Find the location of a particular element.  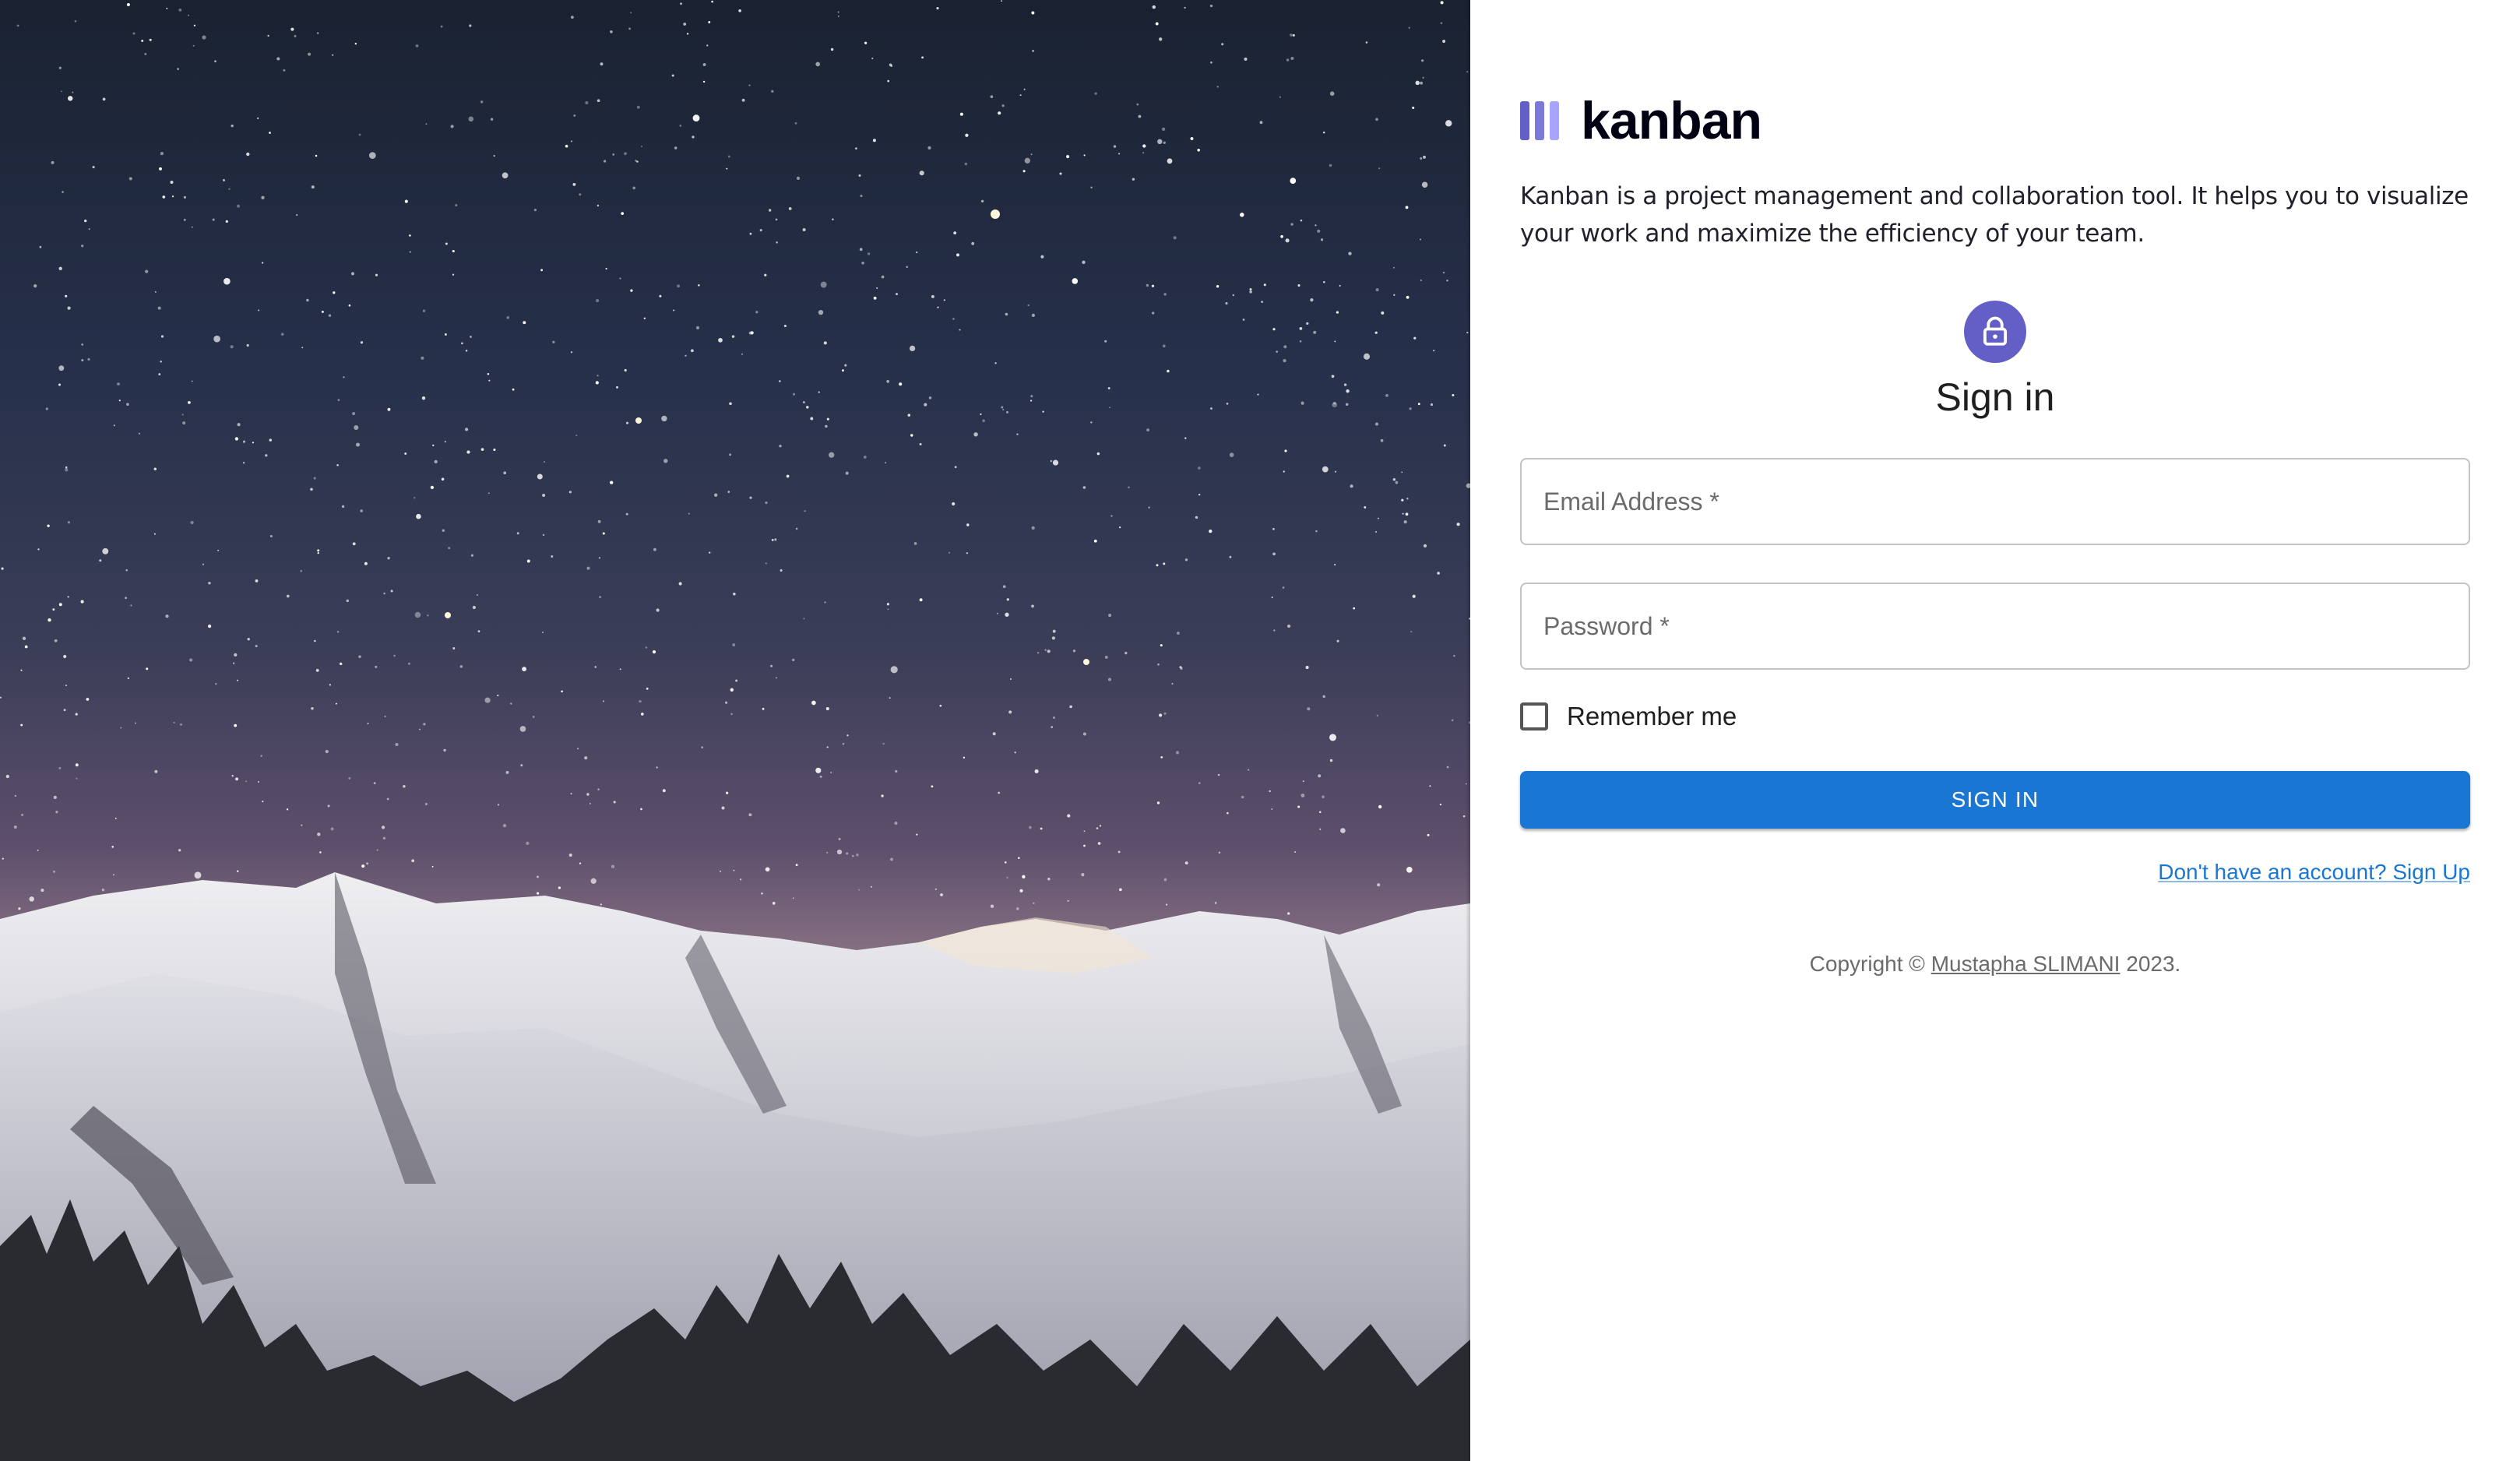

sign-up-link: Don't have an account? Sign Up is located at coordinates (2314, 872).